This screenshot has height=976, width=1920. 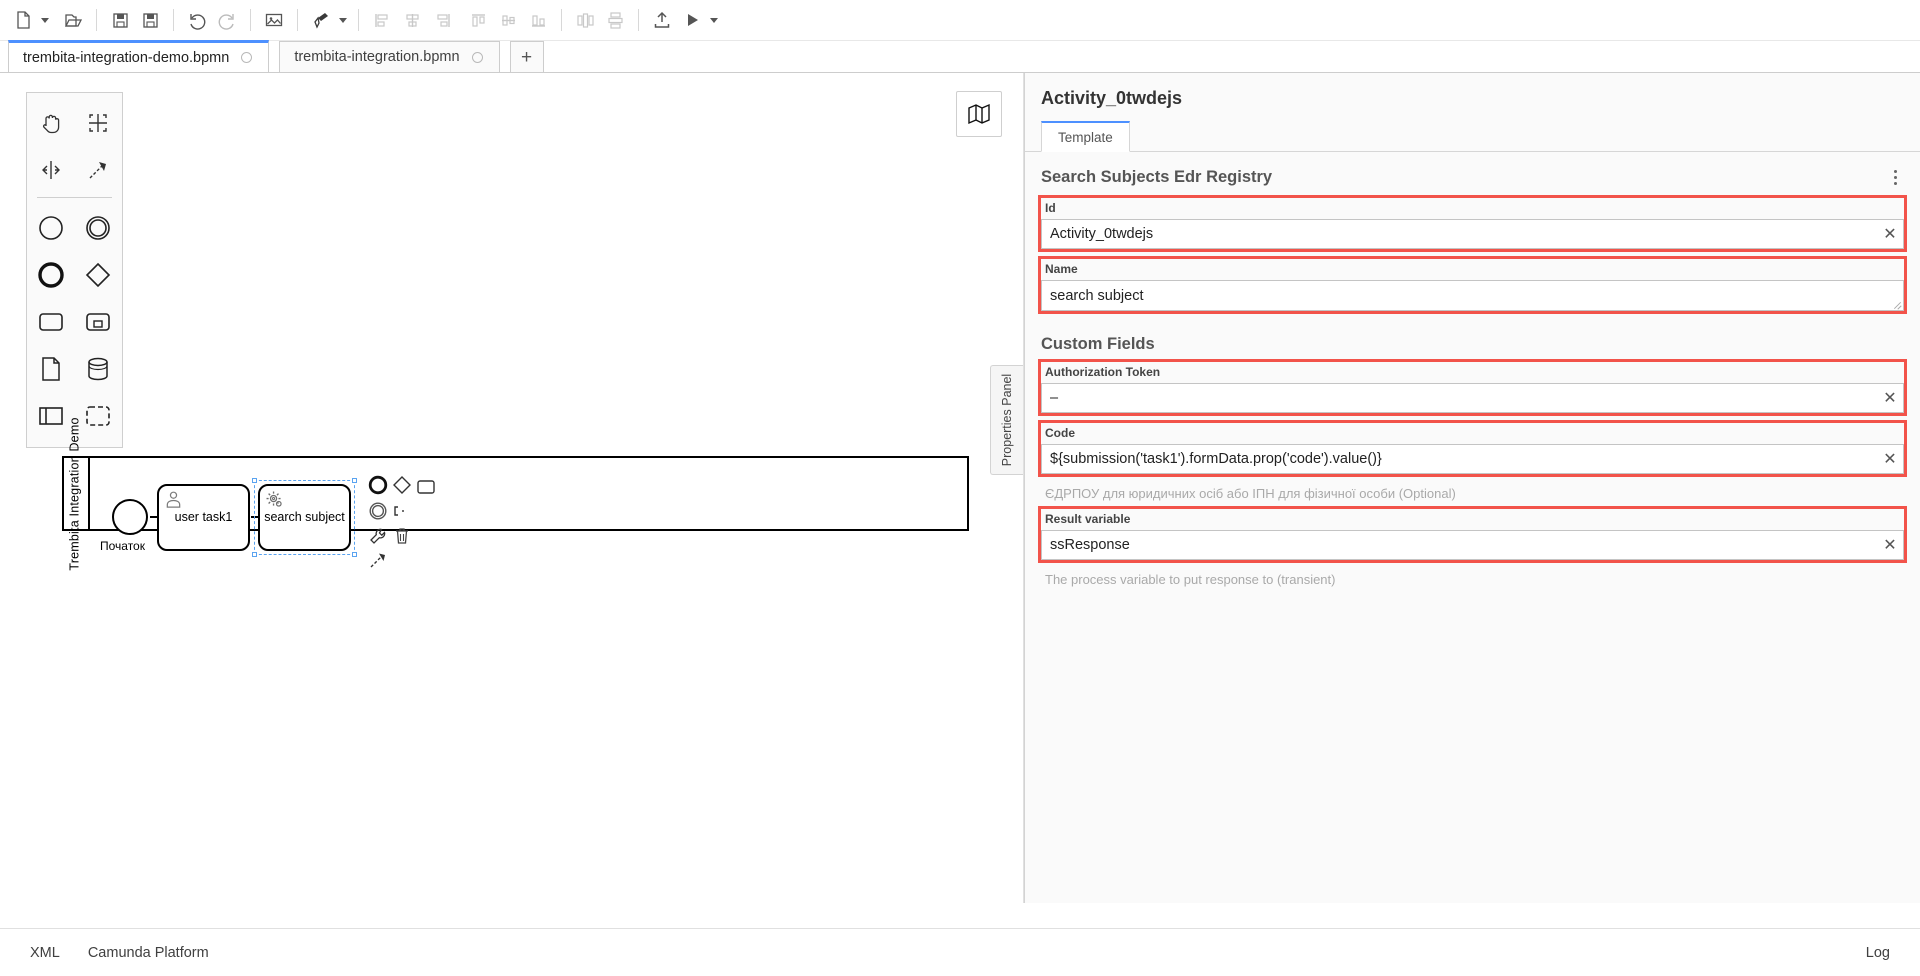 What do you see at coordinates (1050, 208) in the screenshot?
I see `field-id-label: Id` at bounding box center [1050, 208].